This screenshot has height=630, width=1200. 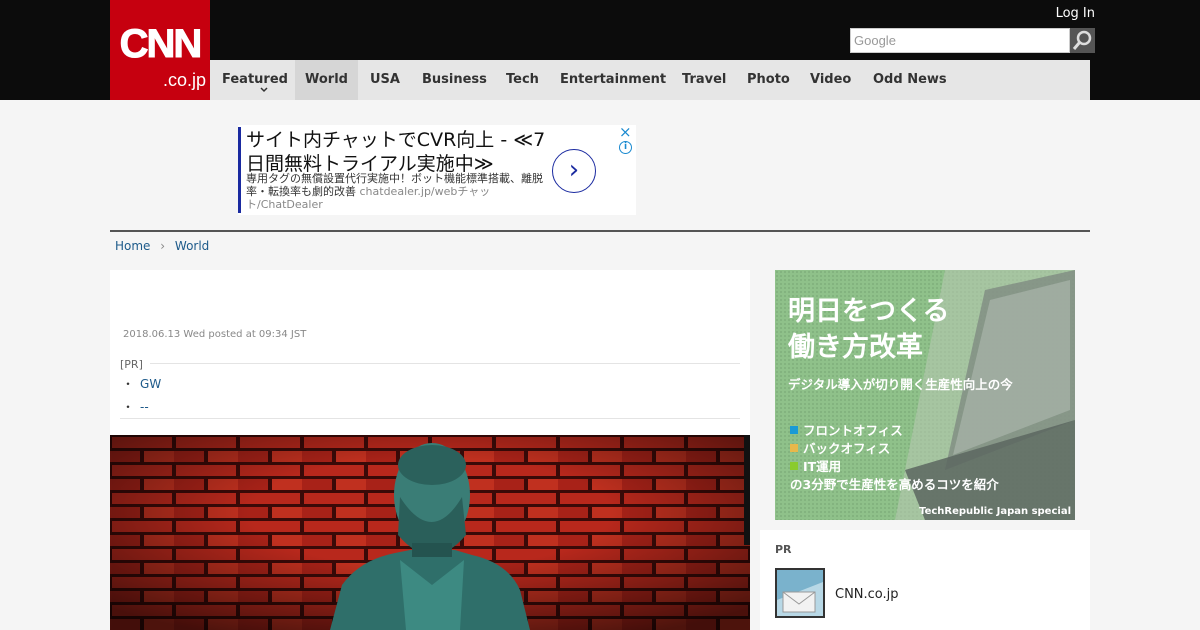 I want to click on pr-link-text: GW, so click(x=150, y=384).